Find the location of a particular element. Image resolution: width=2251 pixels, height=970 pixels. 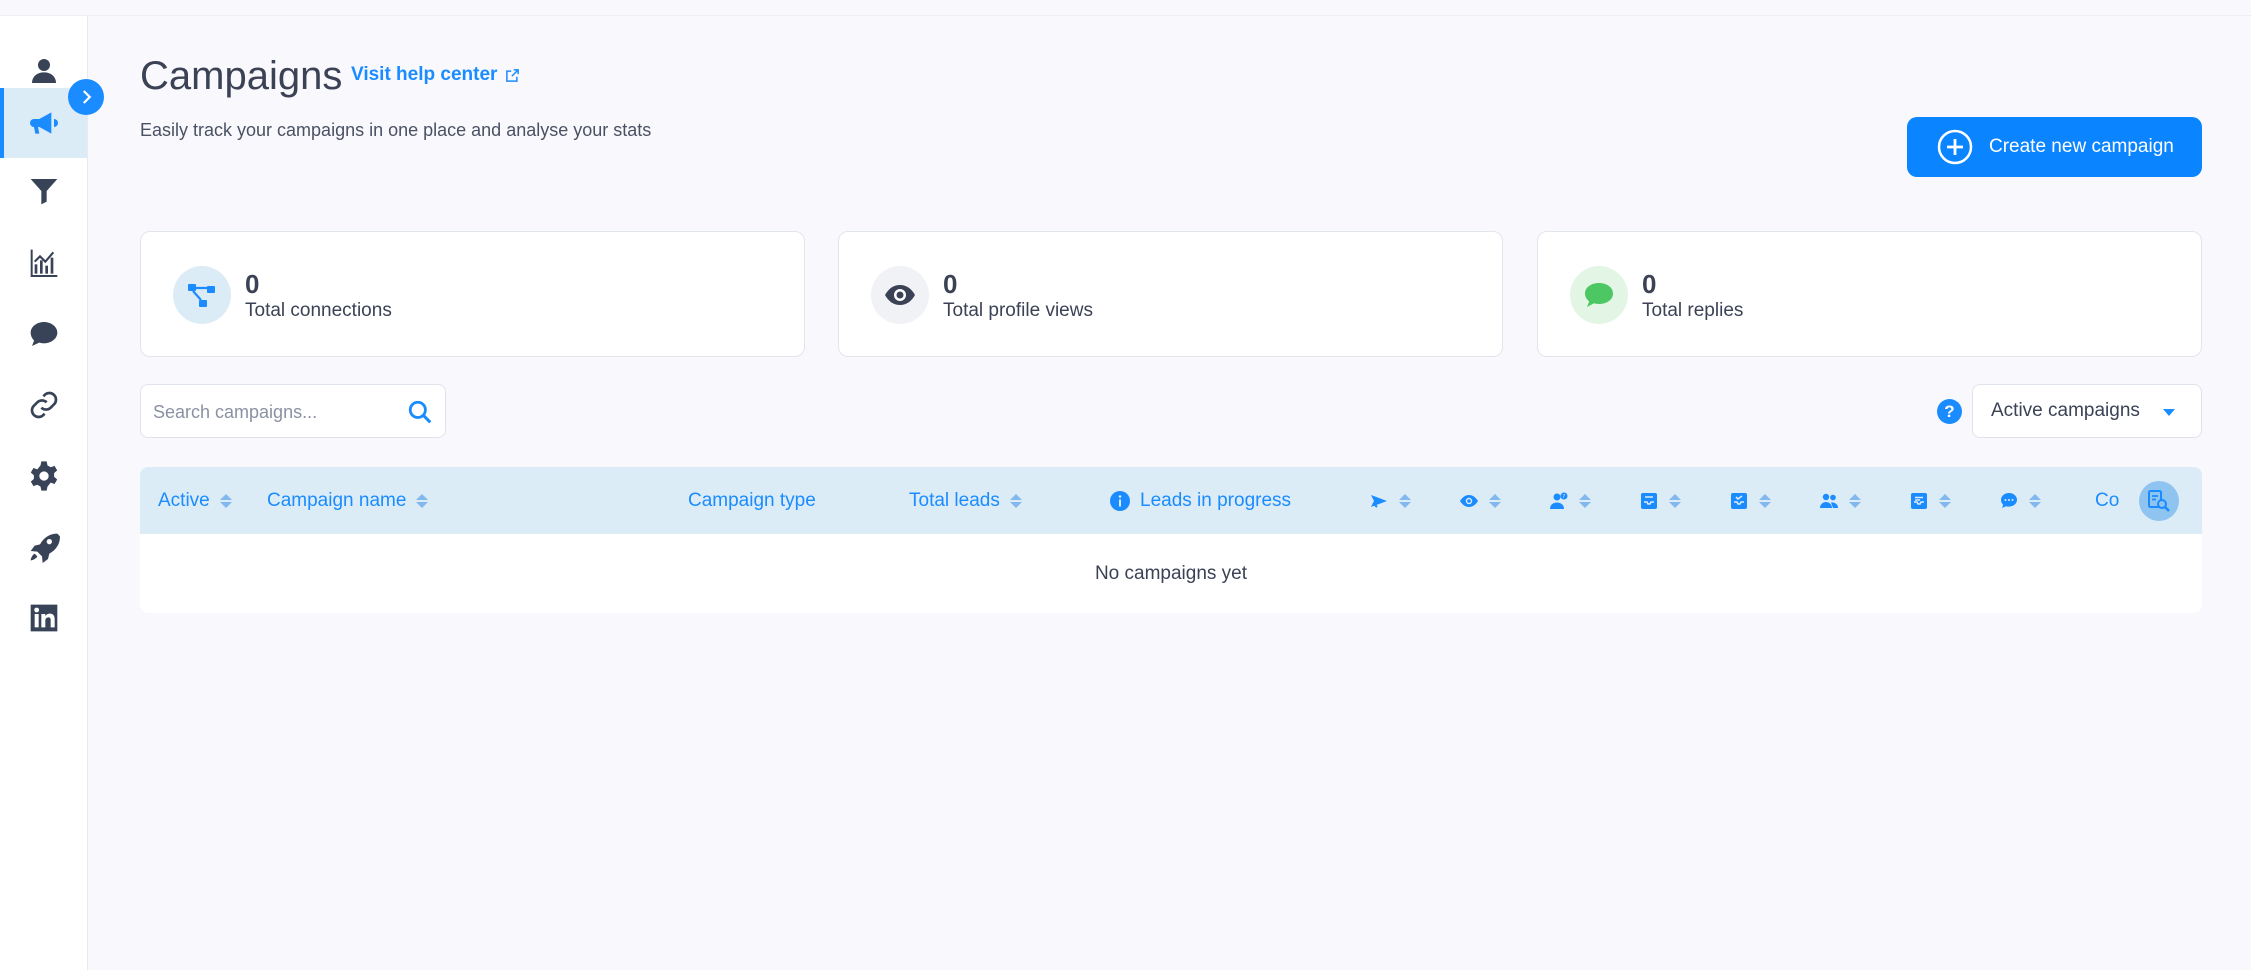

column-sent is located at coordinates (1390, 500).